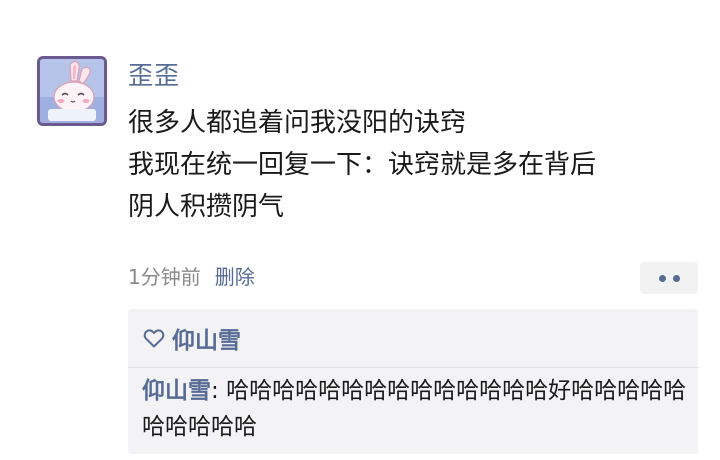 The image size is (720, 460). What do you see at coordinates (154, 338) in the screenshot?
I see `heart-outline-icon` at bounding box center [154, 338].